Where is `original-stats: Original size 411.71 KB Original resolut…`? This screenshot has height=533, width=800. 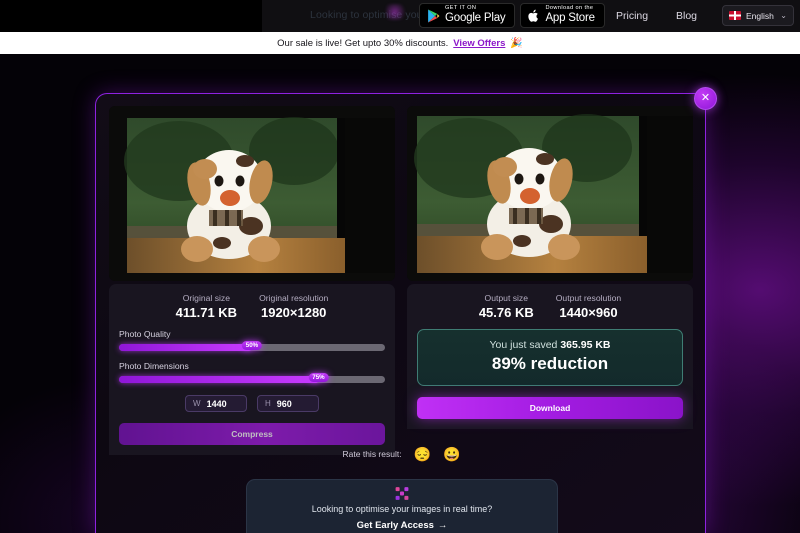 original-stats: Original size 411.71 KB Original resolut… is located at coordinates (252, 306).